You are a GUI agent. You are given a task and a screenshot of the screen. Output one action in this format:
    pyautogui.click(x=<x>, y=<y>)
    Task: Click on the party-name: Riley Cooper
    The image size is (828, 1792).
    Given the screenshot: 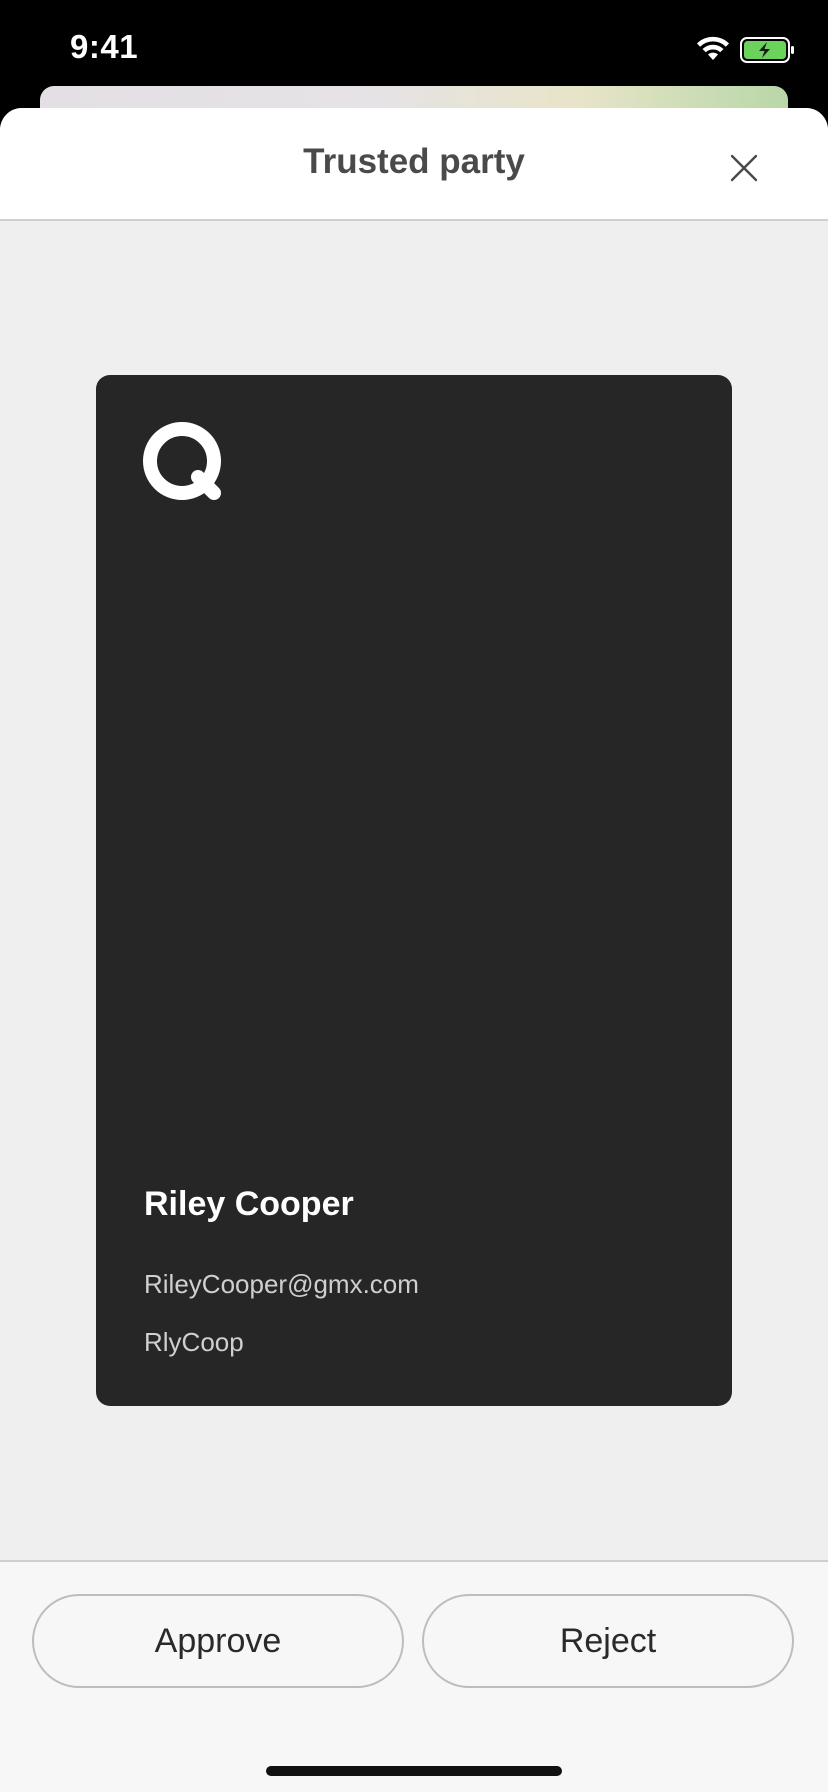 What is the action you would take?
    pyautogui.click(x=249, y=1204)
    